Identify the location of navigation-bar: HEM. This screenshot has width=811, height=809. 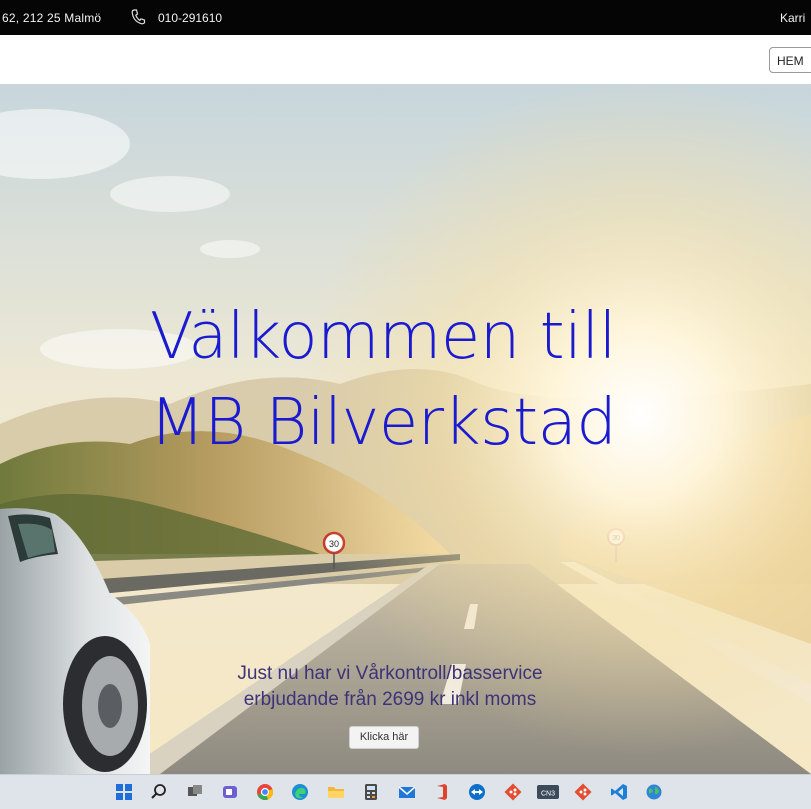
(405, 60).